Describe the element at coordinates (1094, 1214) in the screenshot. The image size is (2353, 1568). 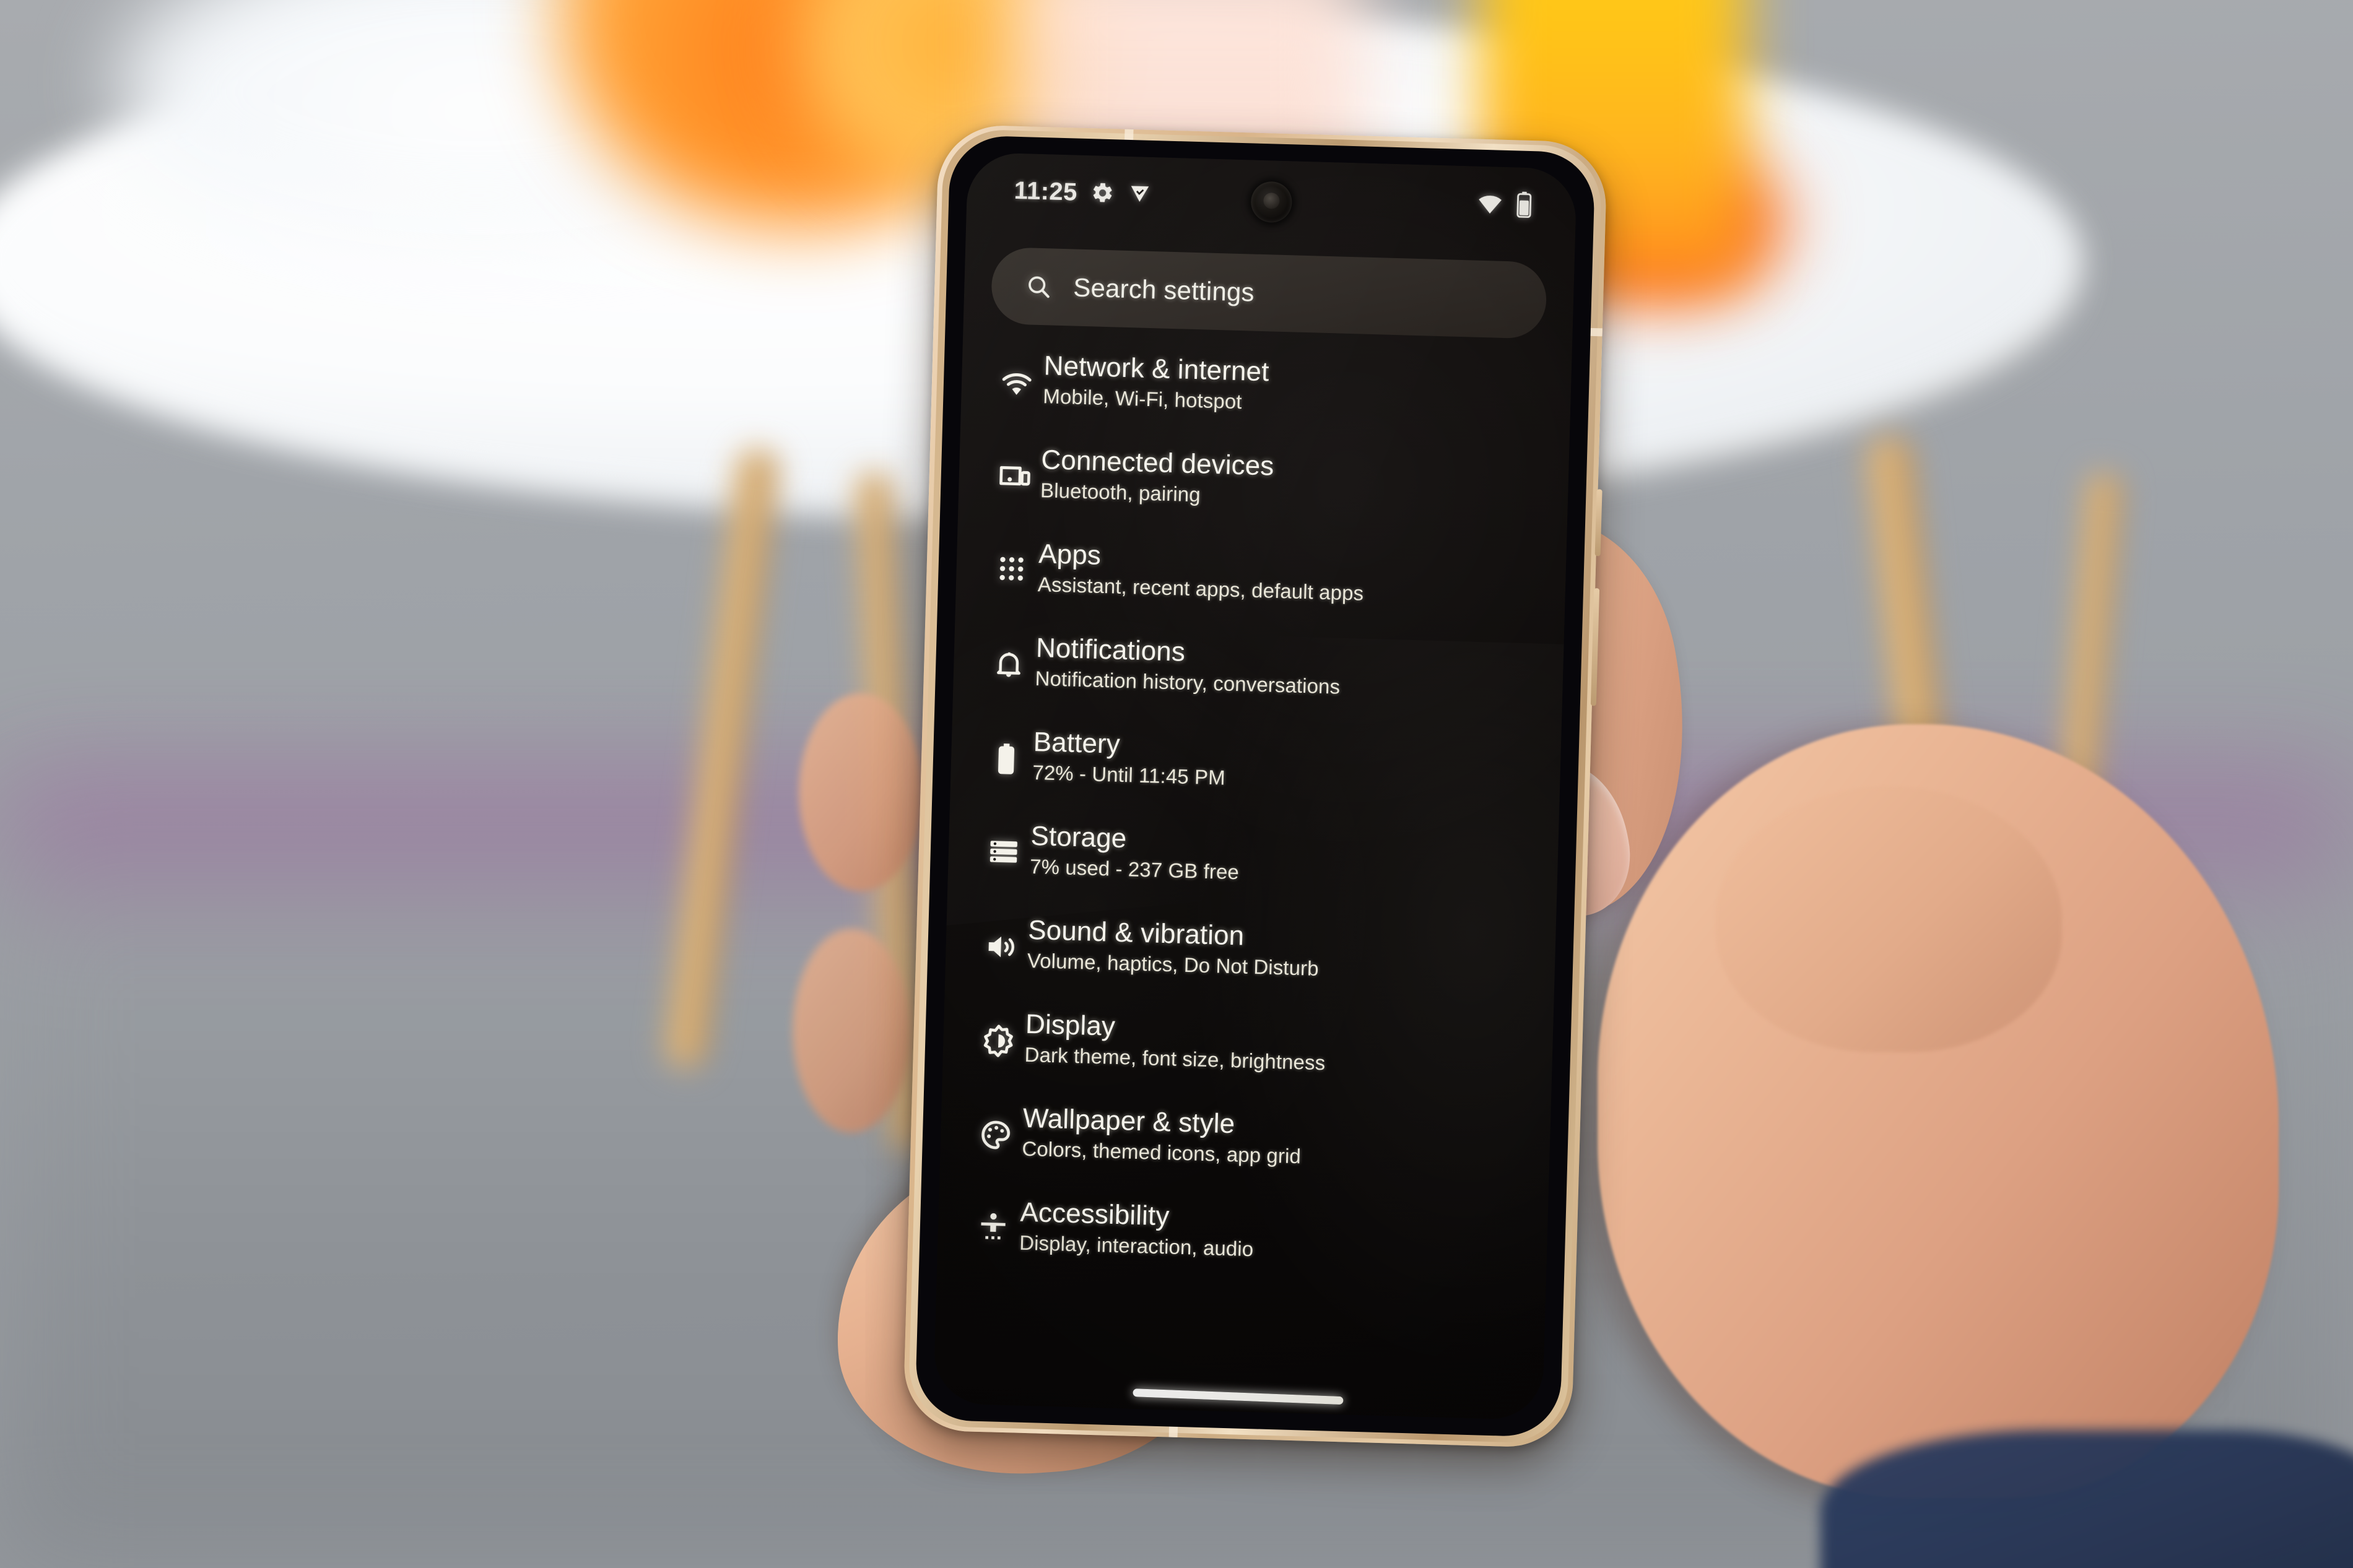
I see `settings-row-title: Accessibility` at that location.